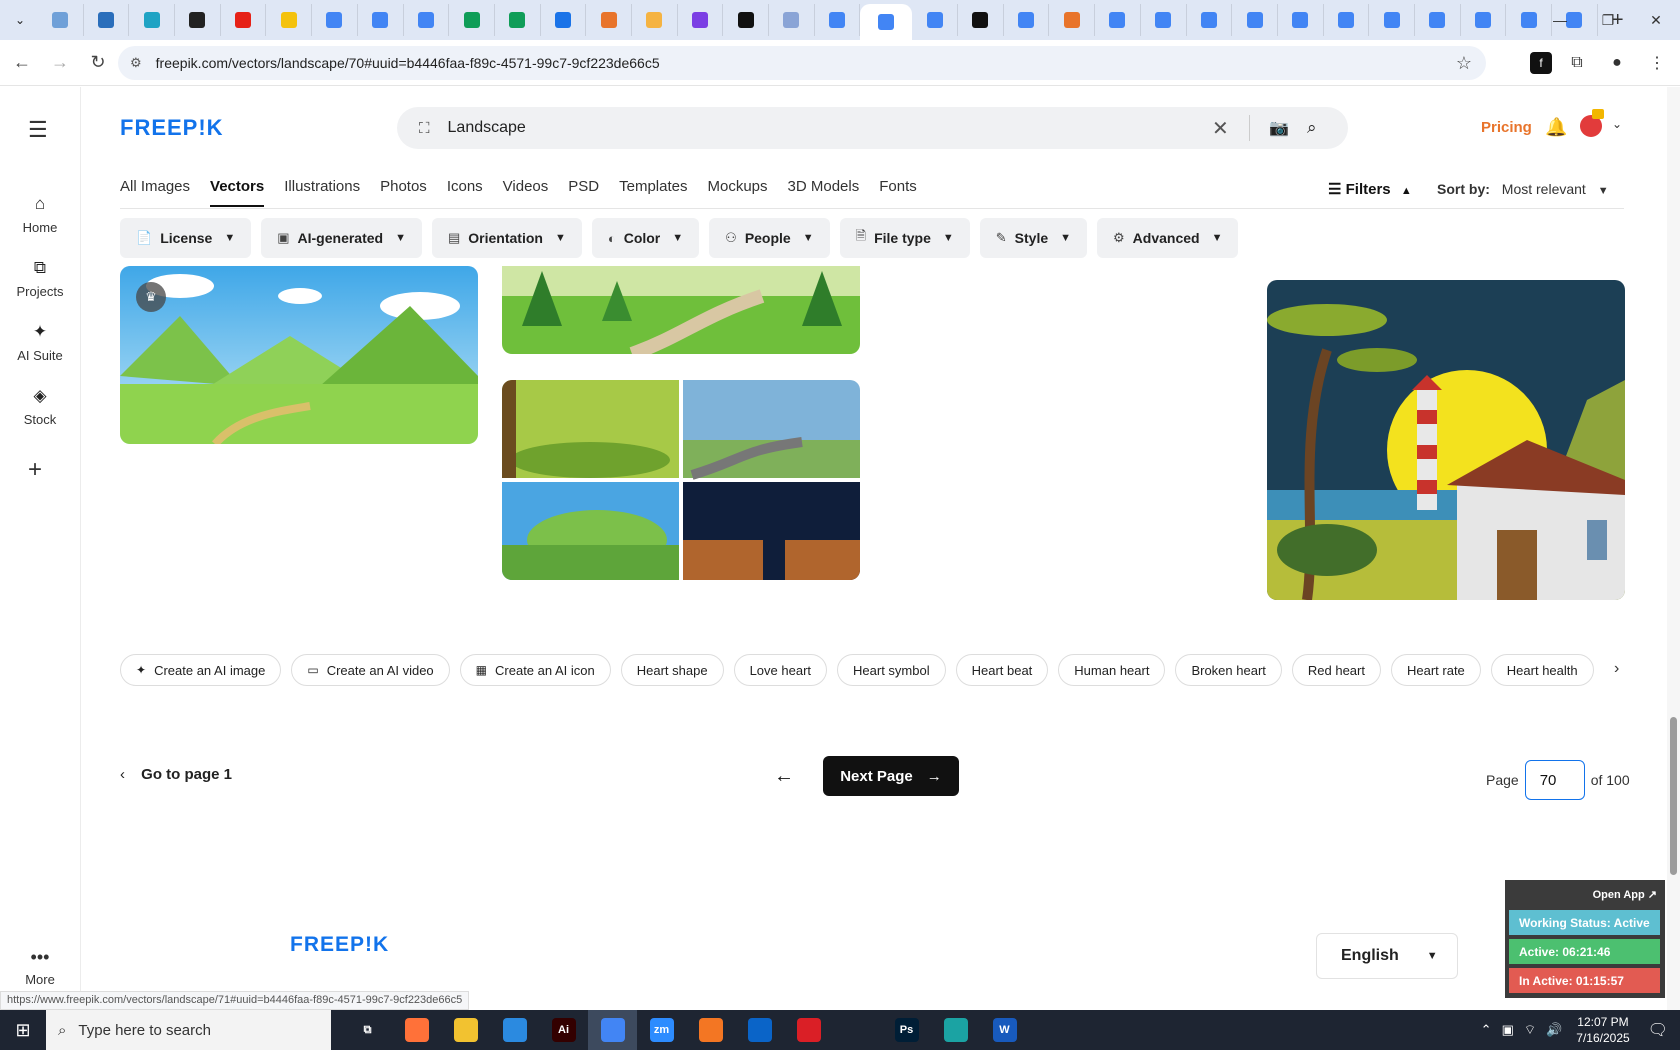 The width and height of the screenshot is (1680, 1050). I want to click on go-to-first-page-link: ‹ Go to page 1, so click(176, 774).